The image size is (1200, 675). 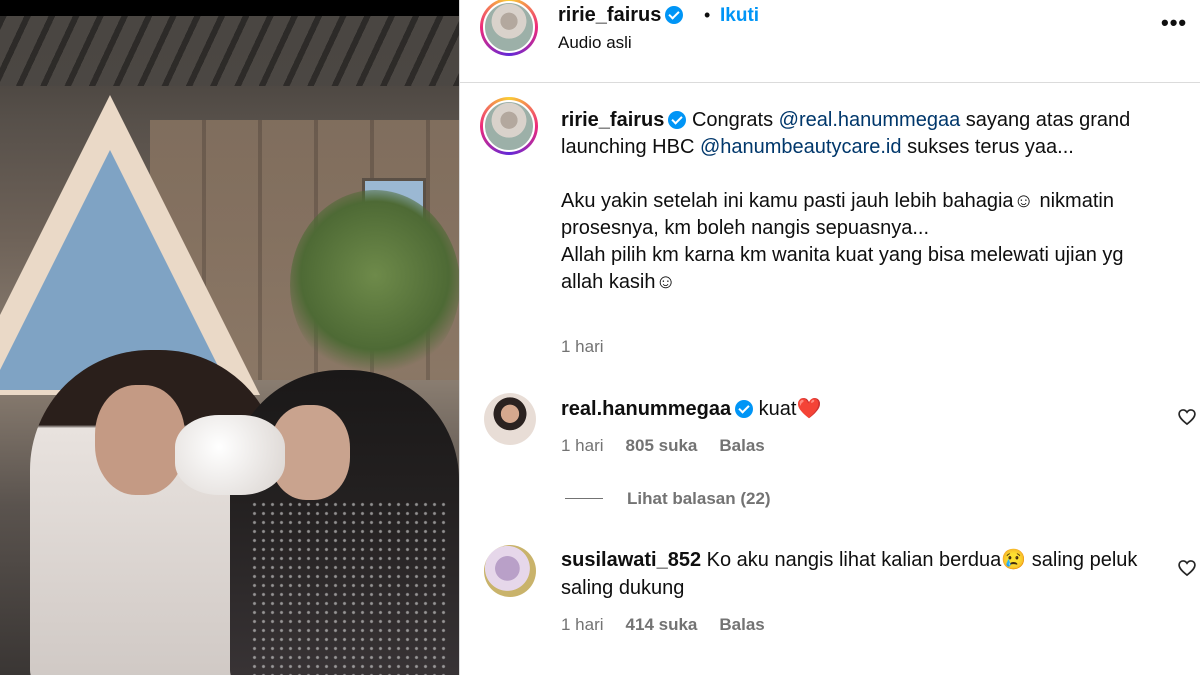 I want to click on media-top-bar, so click(x=229, y=8).